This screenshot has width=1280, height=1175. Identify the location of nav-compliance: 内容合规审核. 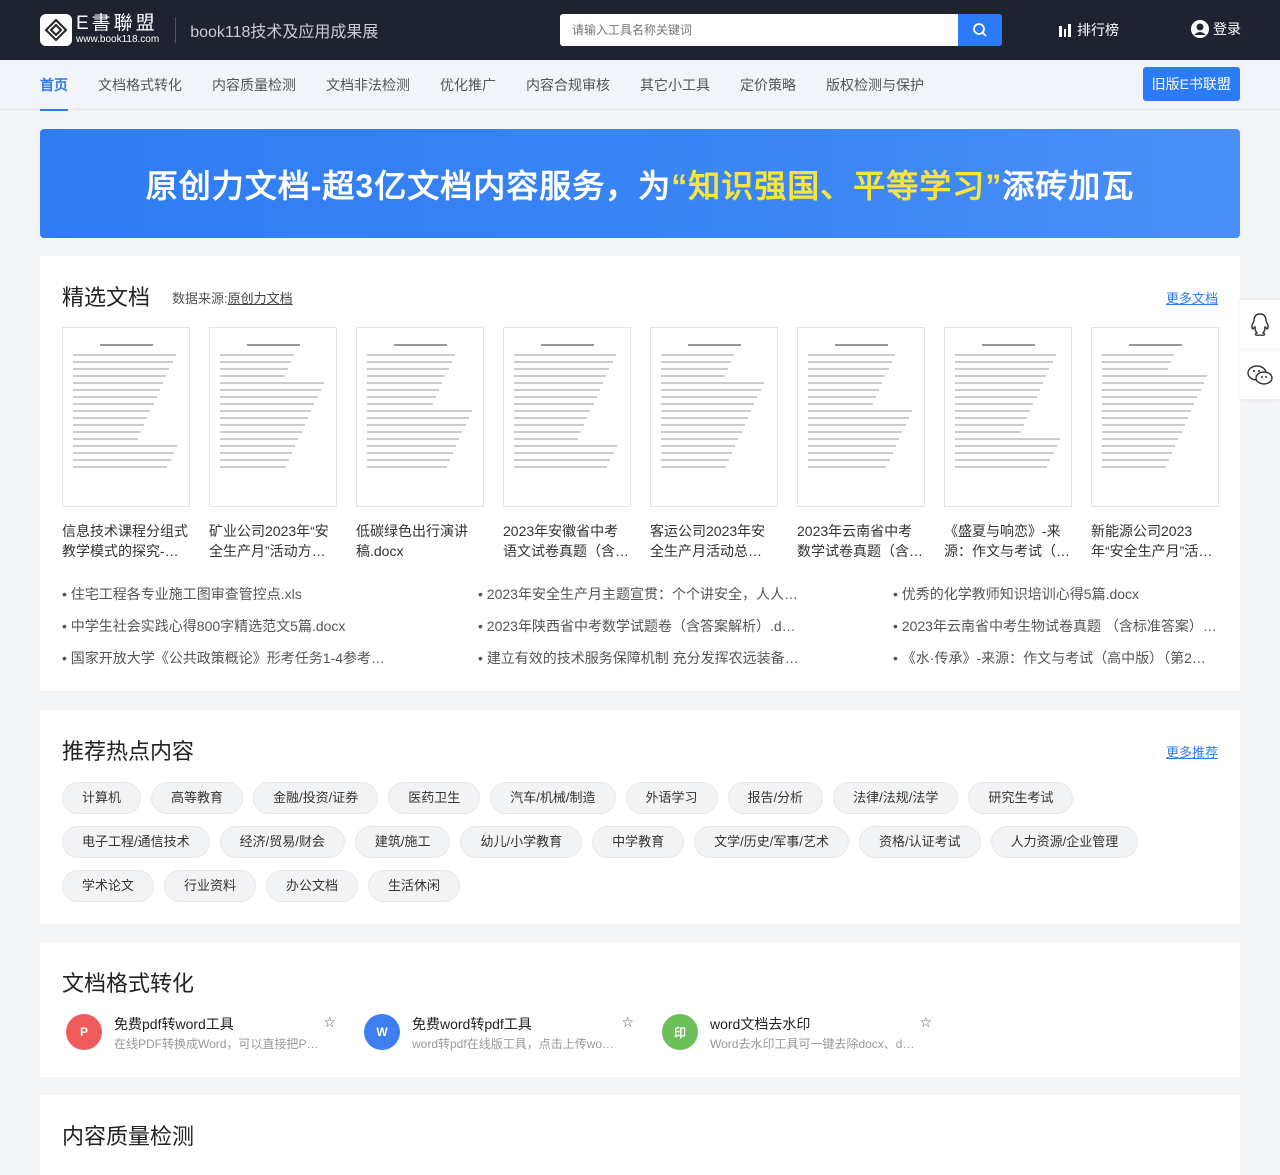
(568, 85).